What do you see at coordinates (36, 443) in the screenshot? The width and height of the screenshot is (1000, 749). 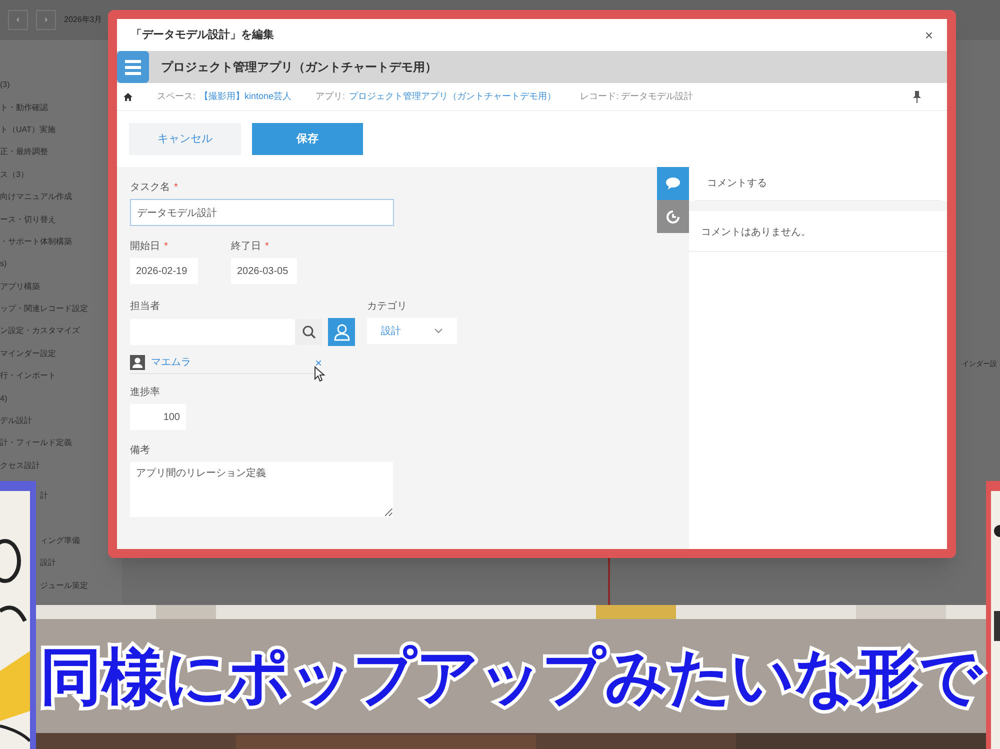 I see `task-item: 計・フィールド定義` at bounding box center [36, 443].